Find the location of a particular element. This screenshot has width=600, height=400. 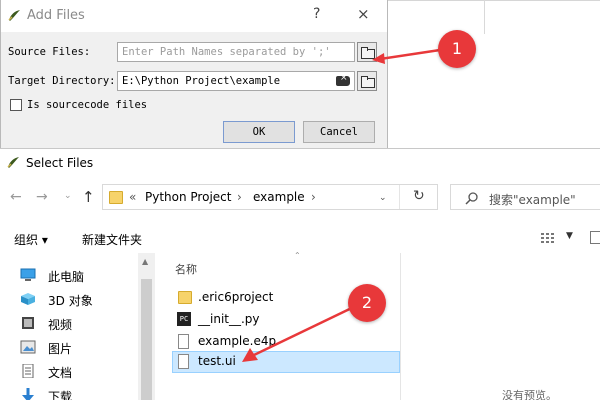

close-button: × is located at coordinates (363, 14).